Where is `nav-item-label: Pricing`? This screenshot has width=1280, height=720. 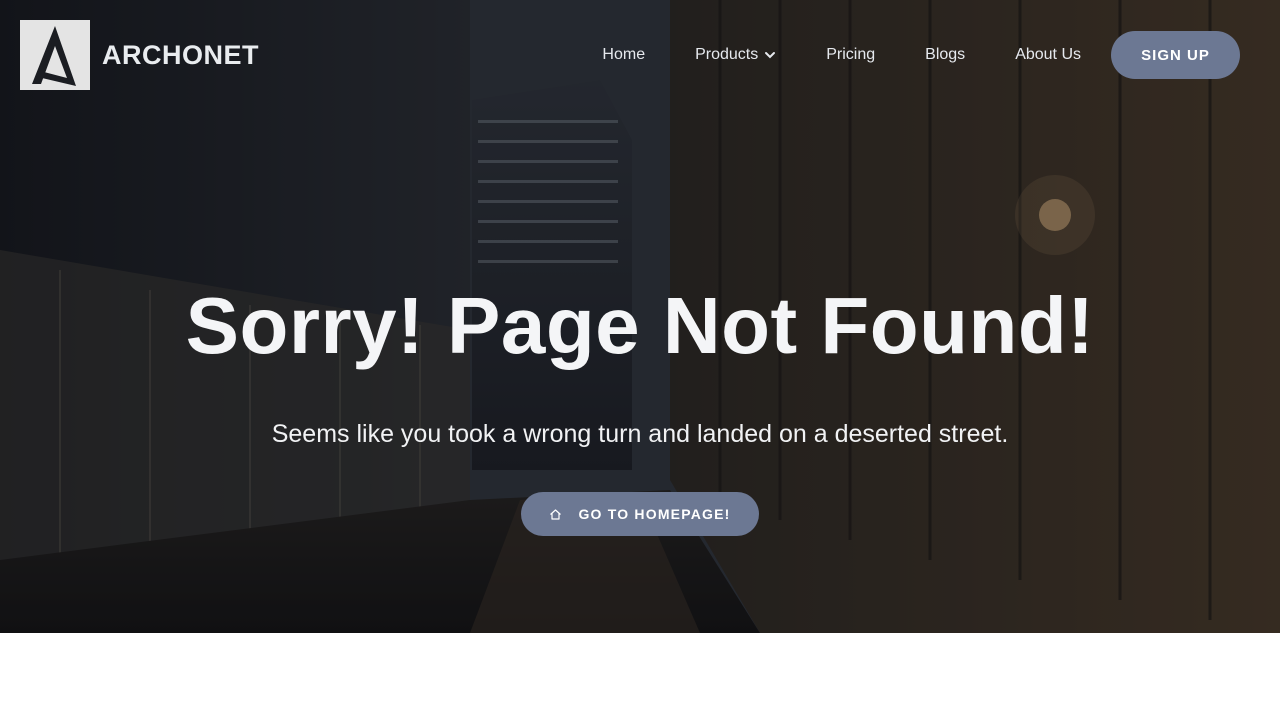 nav-item-label: Pricing is located at coordinates (851, 54).